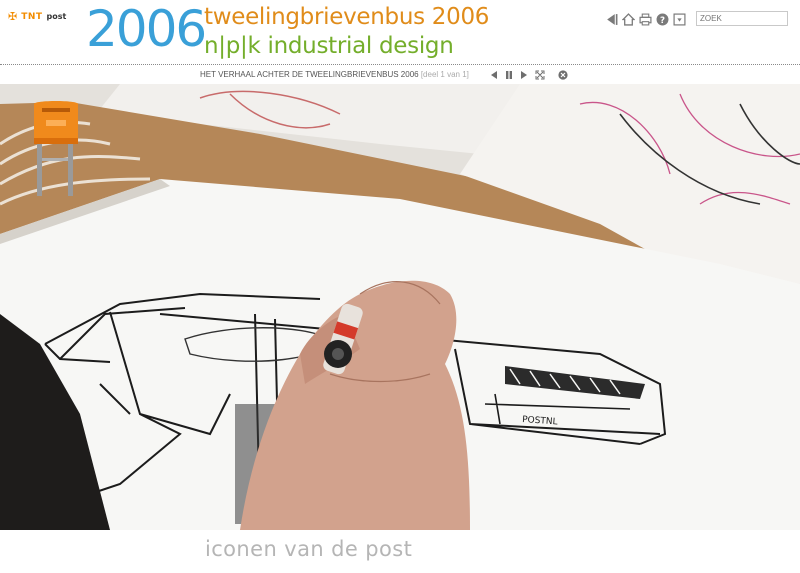 This screenshot has height=573, width=800. Describe the element at coordinates (742, 18) in the screenshot. I see `search-input` at that location.